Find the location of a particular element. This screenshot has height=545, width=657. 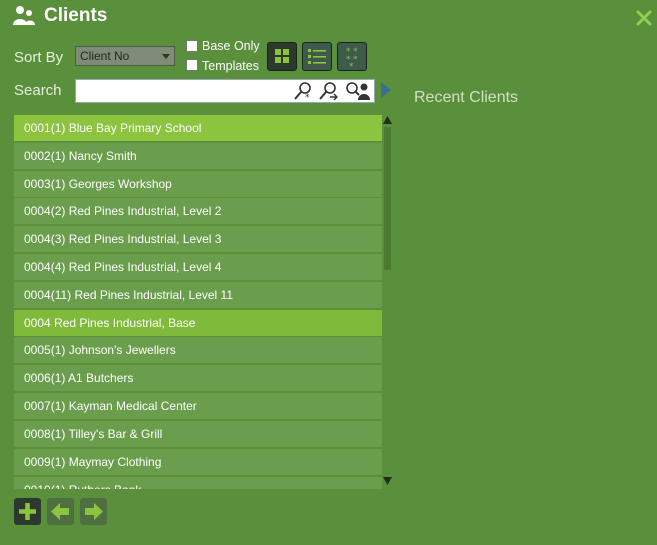

back-icon is located at coordinates (60, 511).